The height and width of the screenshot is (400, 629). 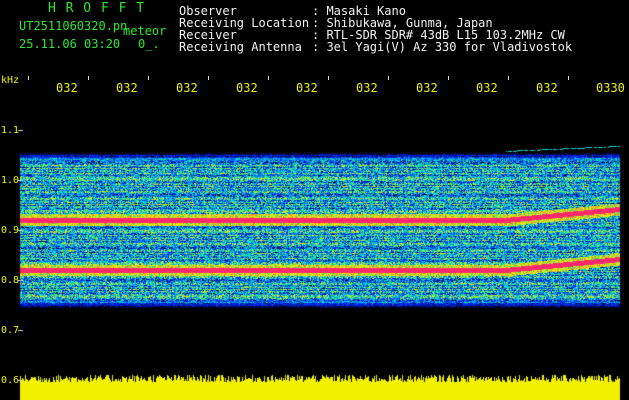 I want to click on y-tick-label: 0.8, so click(x=10, y=280).